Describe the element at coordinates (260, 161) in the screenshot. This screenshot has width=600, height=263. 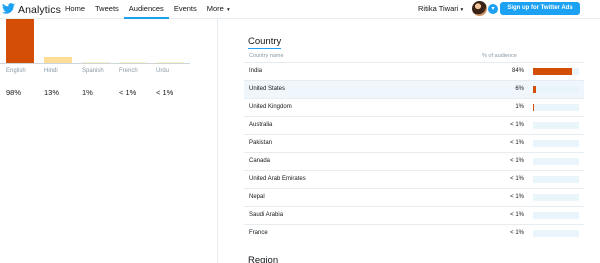
I see `country-name: Canada` at that location.